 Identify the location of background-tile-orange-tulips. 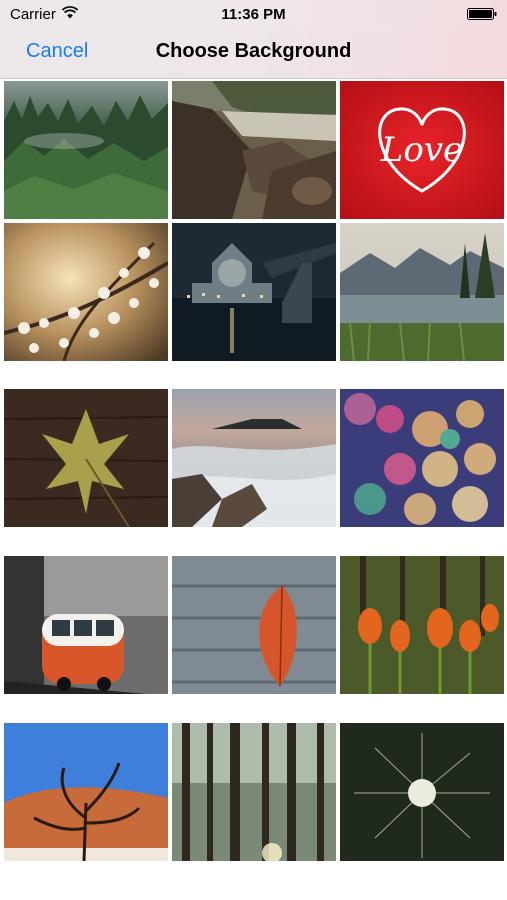
(422, 625).